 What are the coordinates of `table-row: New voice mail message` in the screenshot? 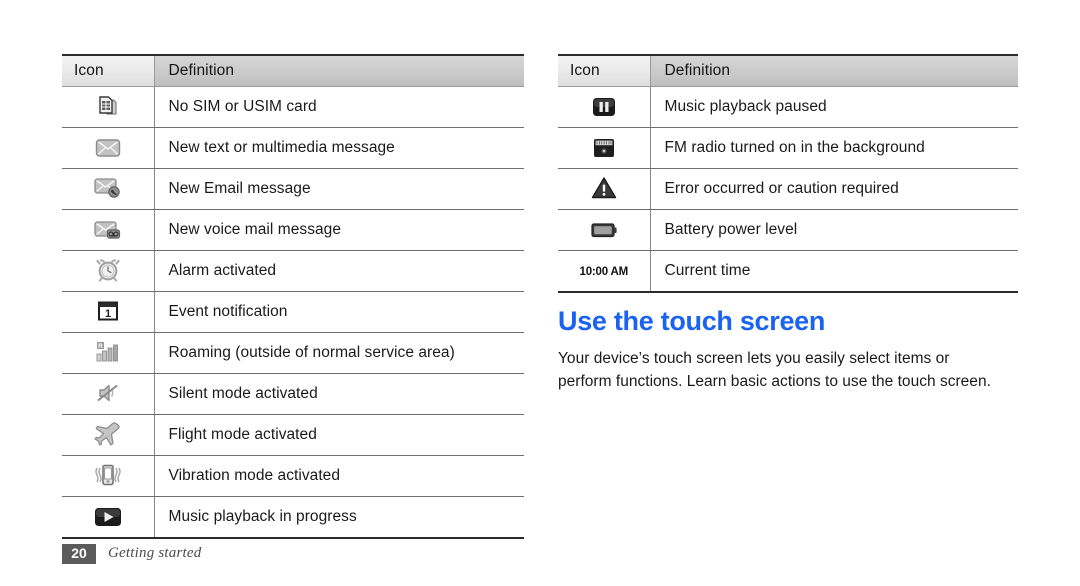 It's located at (293, 230).